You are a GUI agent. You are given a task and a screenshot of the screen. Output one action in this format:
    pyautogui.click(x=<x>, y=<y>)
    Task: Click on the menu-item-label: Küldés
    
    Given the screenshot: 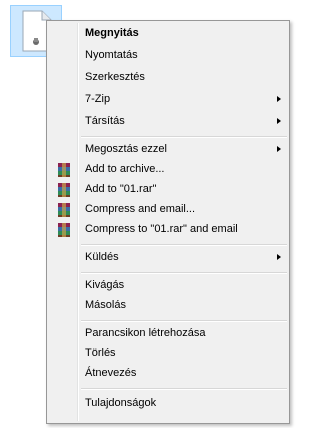 What is the action you would take?
    pyautogui.click(x=102, y=257)
    